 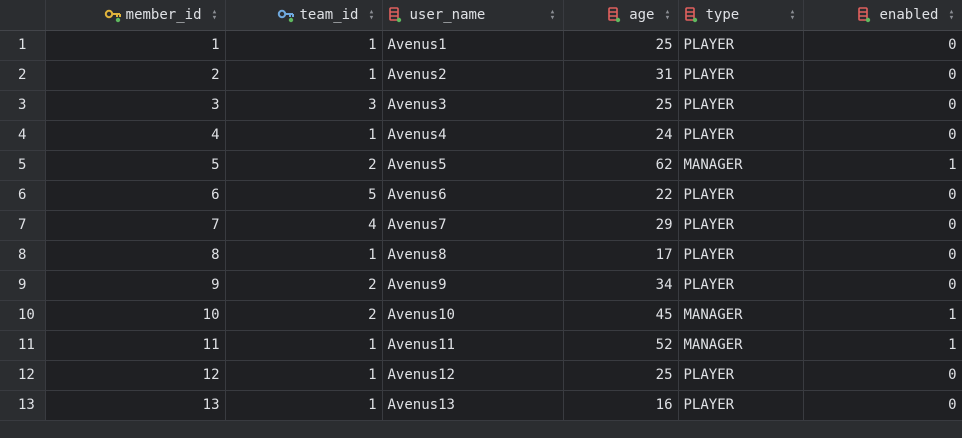 I want to click on cell-member_id: 5, so click(x=135, y=165).